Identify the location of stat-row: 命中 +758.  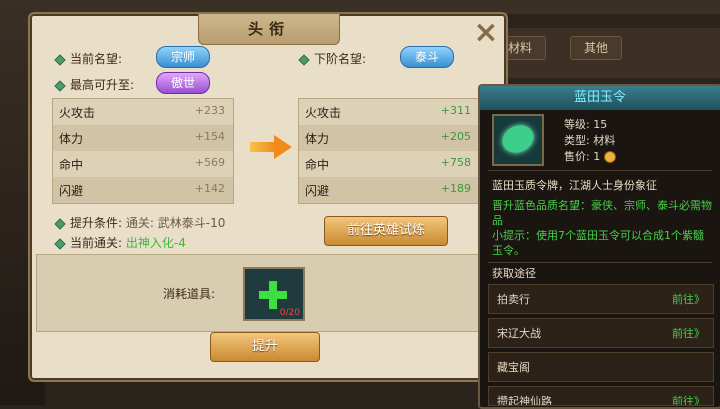
(388, 164).